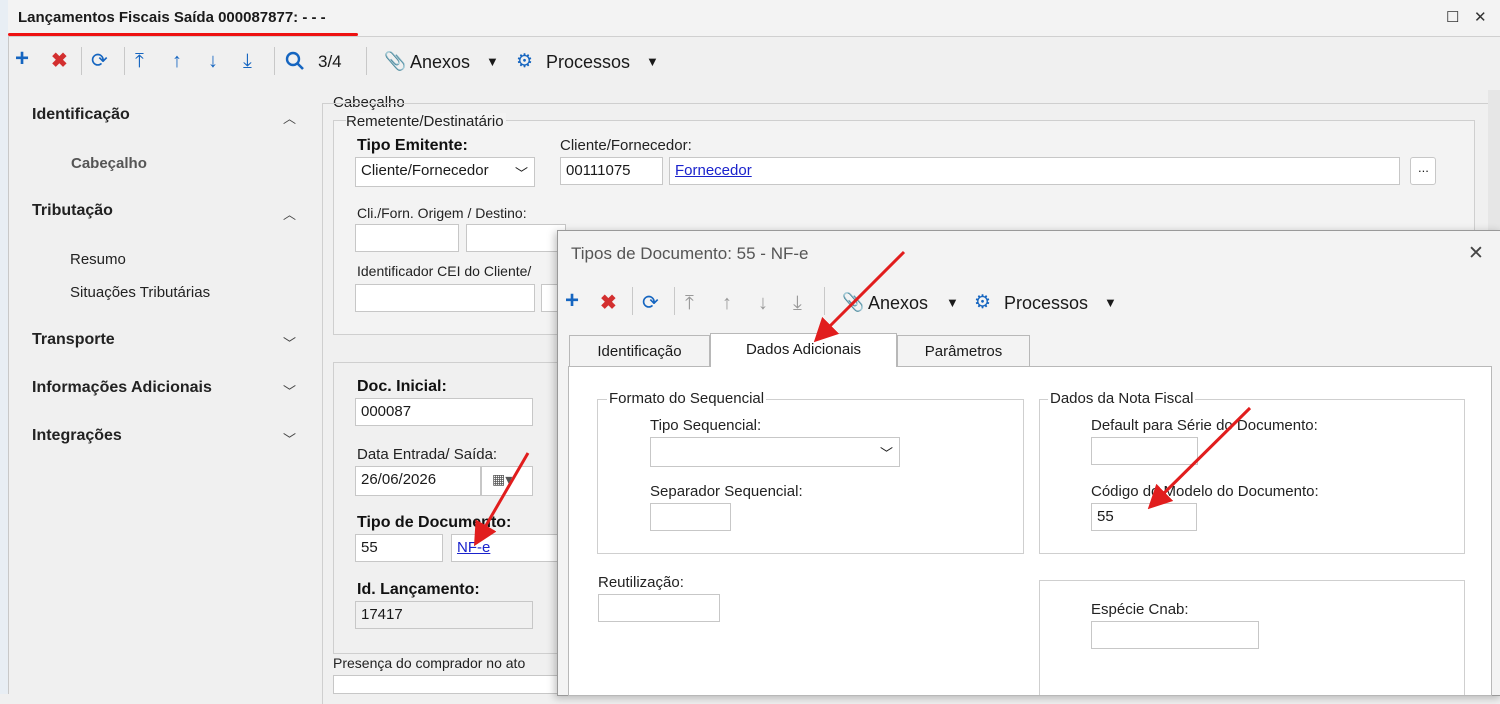  What do you see at coordinates (713, 170) in the screenshot?
I see `cliente-link: Fornecedor` at bounding box center [713, 170].